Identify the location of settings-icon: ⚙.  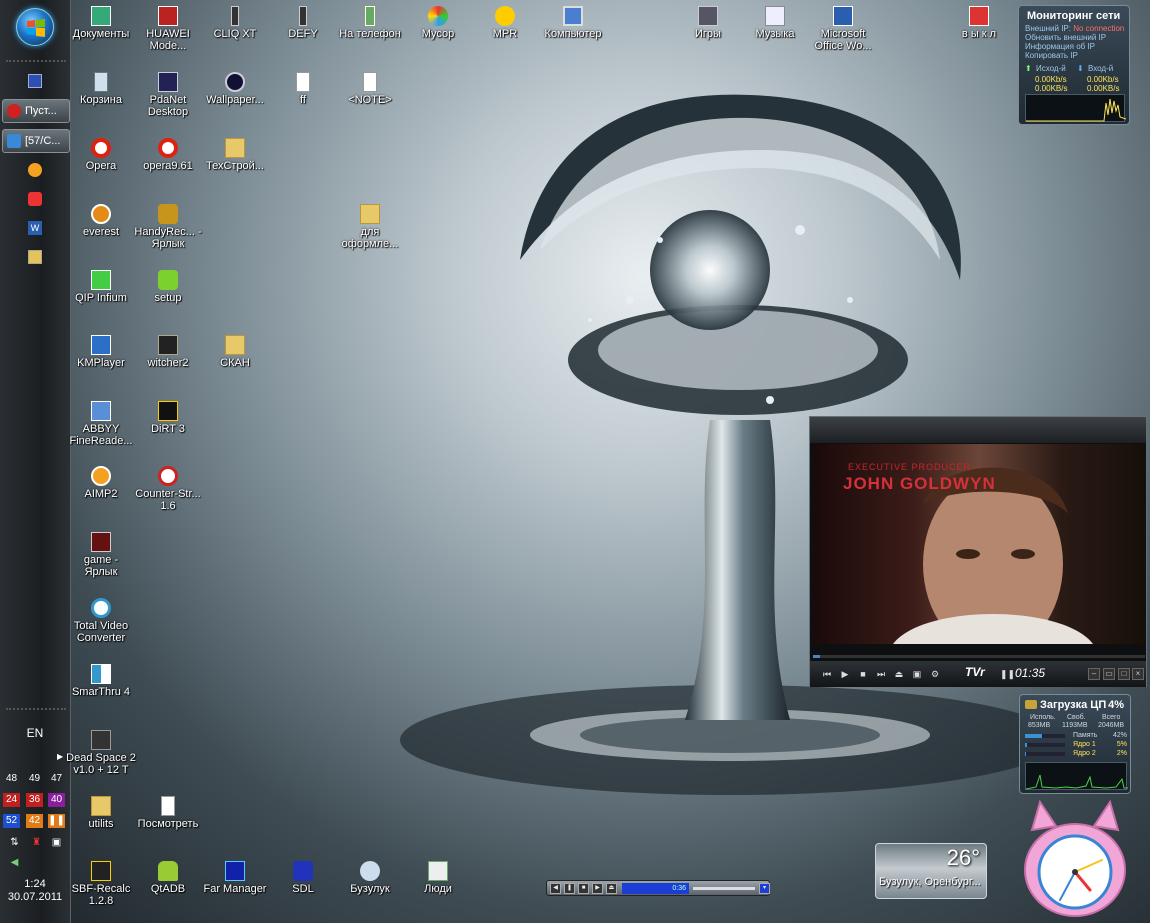
(935, 674).